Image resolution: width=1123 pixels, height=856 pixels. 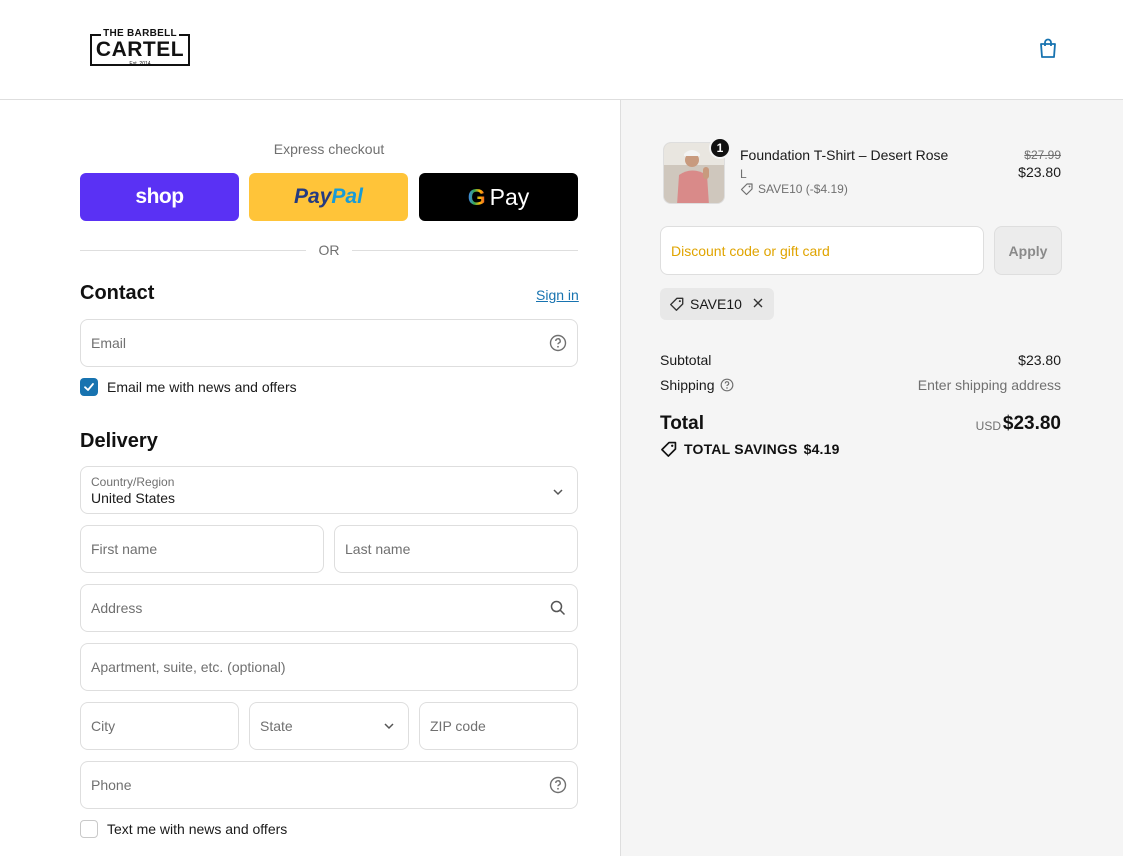 What do you see at coordinates (558, 608) in the screenshot?
I see `search-icon` at bounding box center [558, 608].